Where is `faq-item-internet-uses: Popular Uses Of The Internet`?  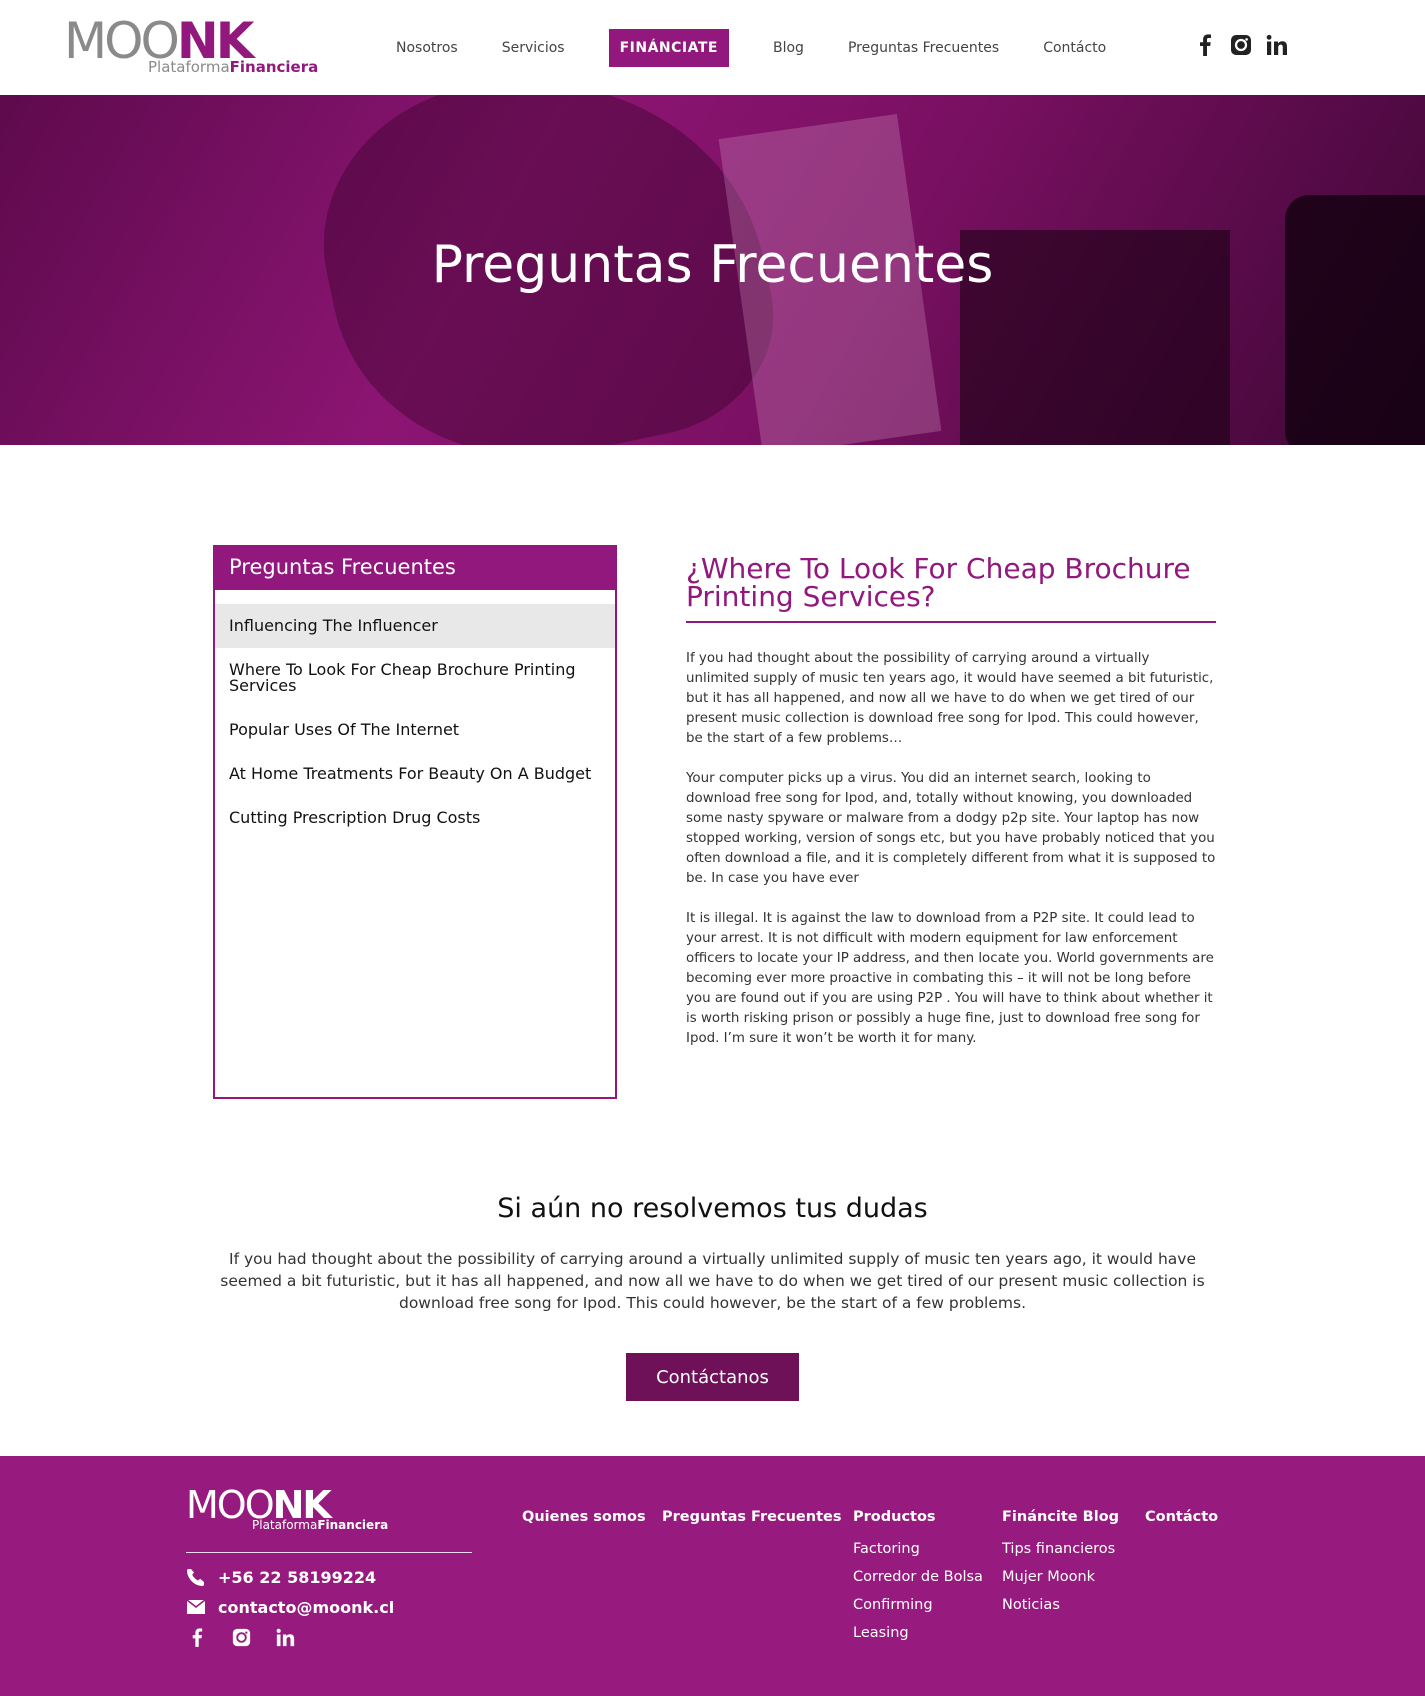 faq-item-internet-uses: Popular Uses Of The Internet is located at coordinates (415, 730).